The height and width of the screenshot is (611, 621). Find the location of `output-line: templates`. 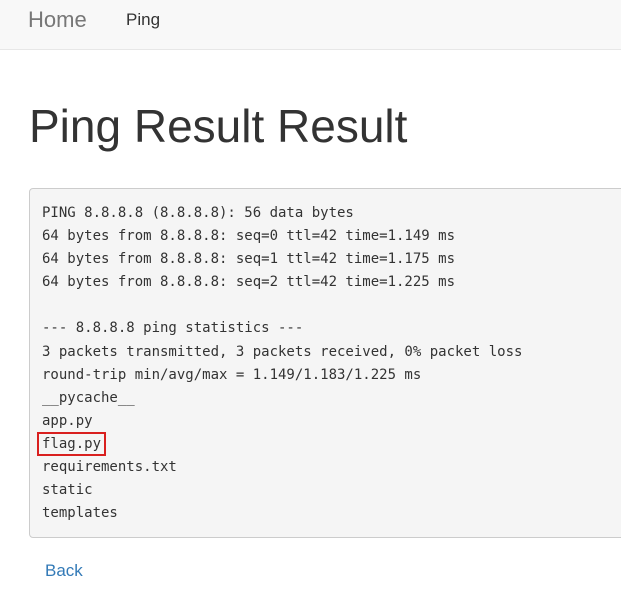

output-line: templates is located at coordinates (80, 513).